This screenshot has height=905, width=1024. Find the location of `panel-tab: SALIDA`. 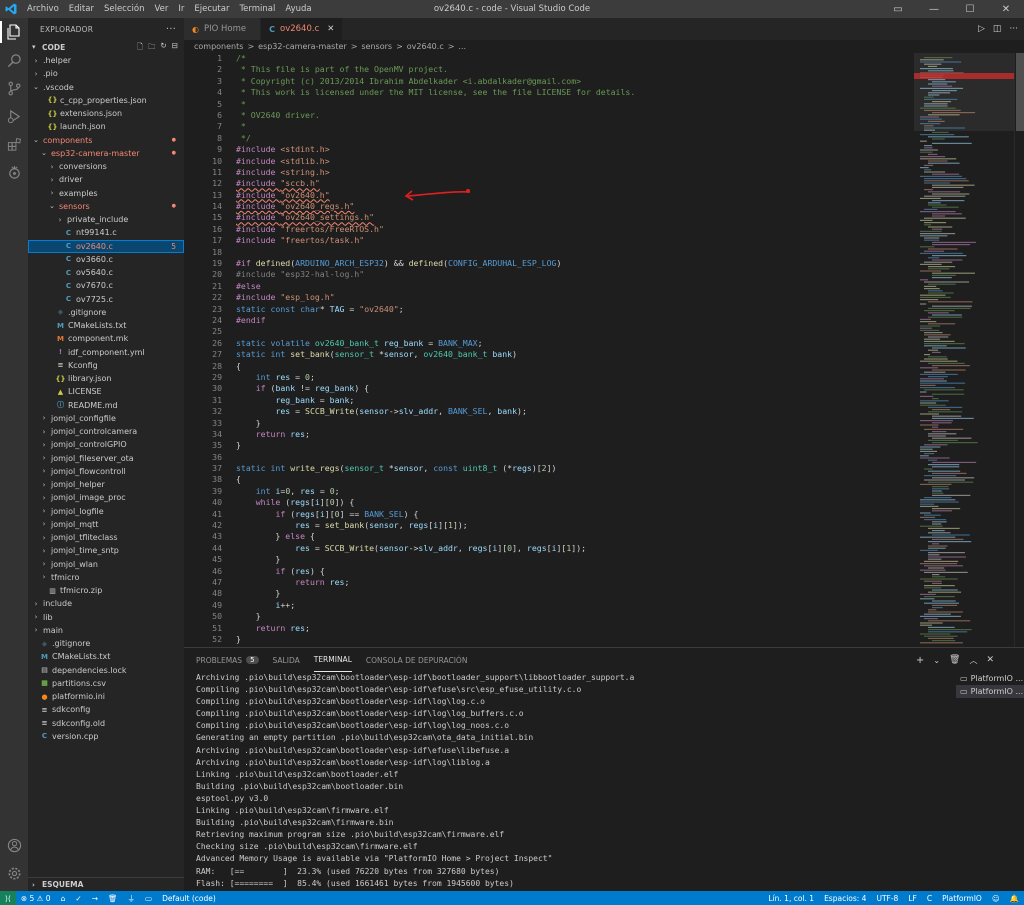

panel-tab: SALIDA is located at coordinates (286, 660).